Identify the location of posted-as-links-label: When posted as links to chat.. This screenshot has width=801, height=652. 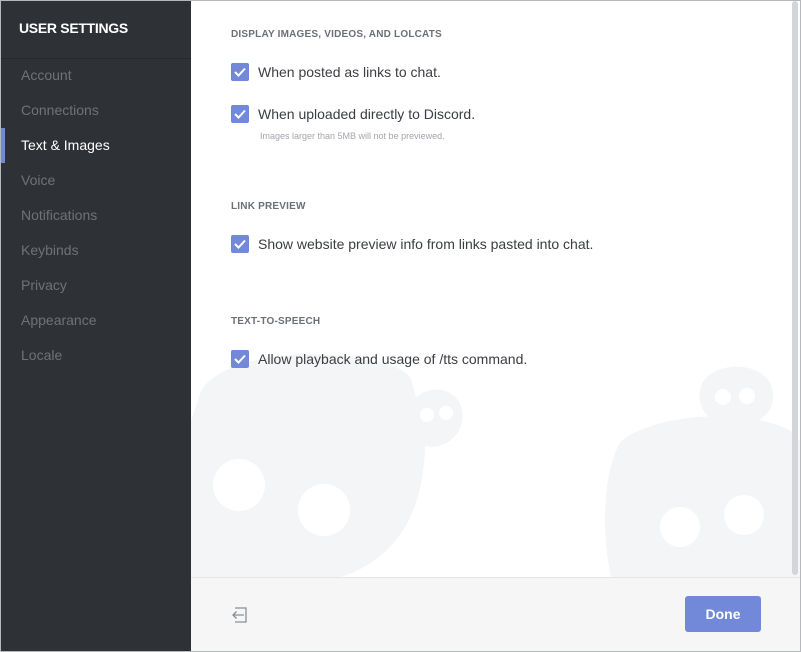
(349, 72).